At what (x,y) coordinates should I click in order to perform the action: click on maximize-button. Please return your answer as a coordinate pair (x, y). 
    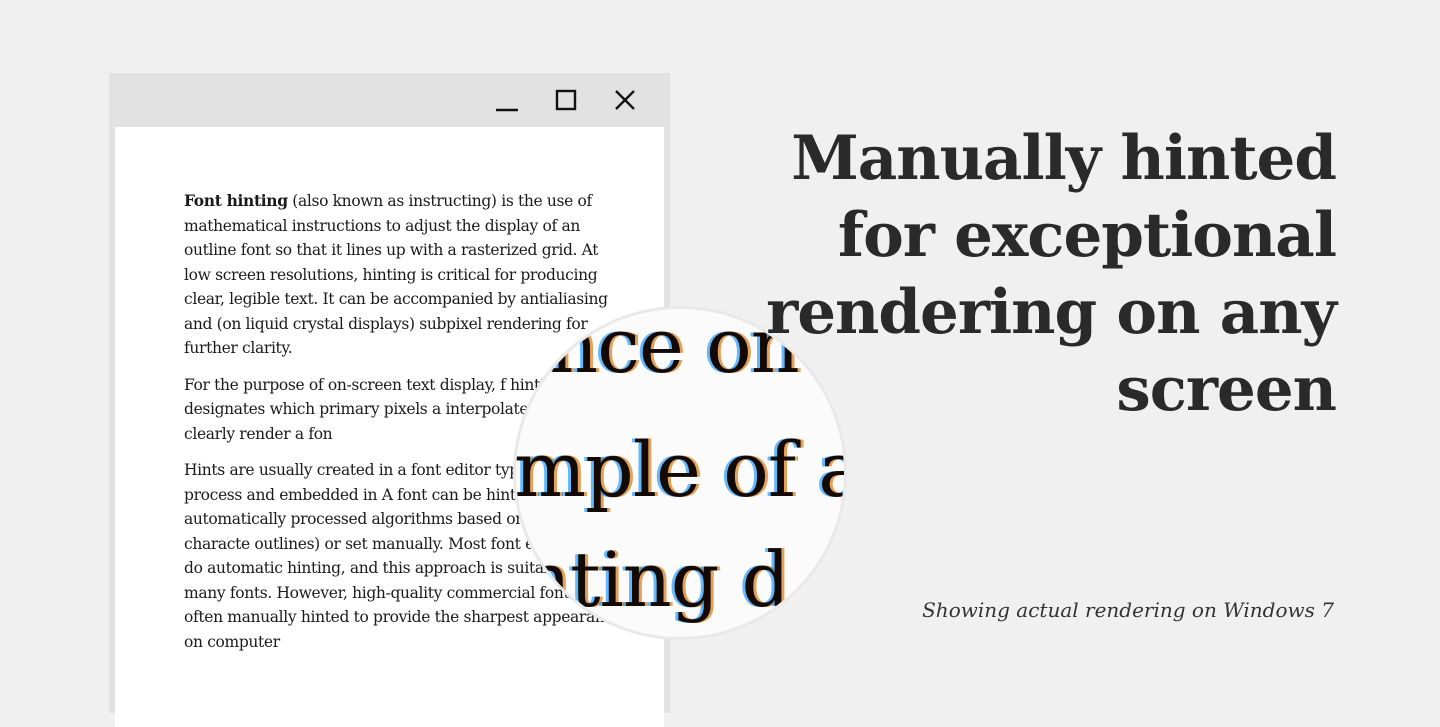
    Looking at the image, I should click on (566, 100).